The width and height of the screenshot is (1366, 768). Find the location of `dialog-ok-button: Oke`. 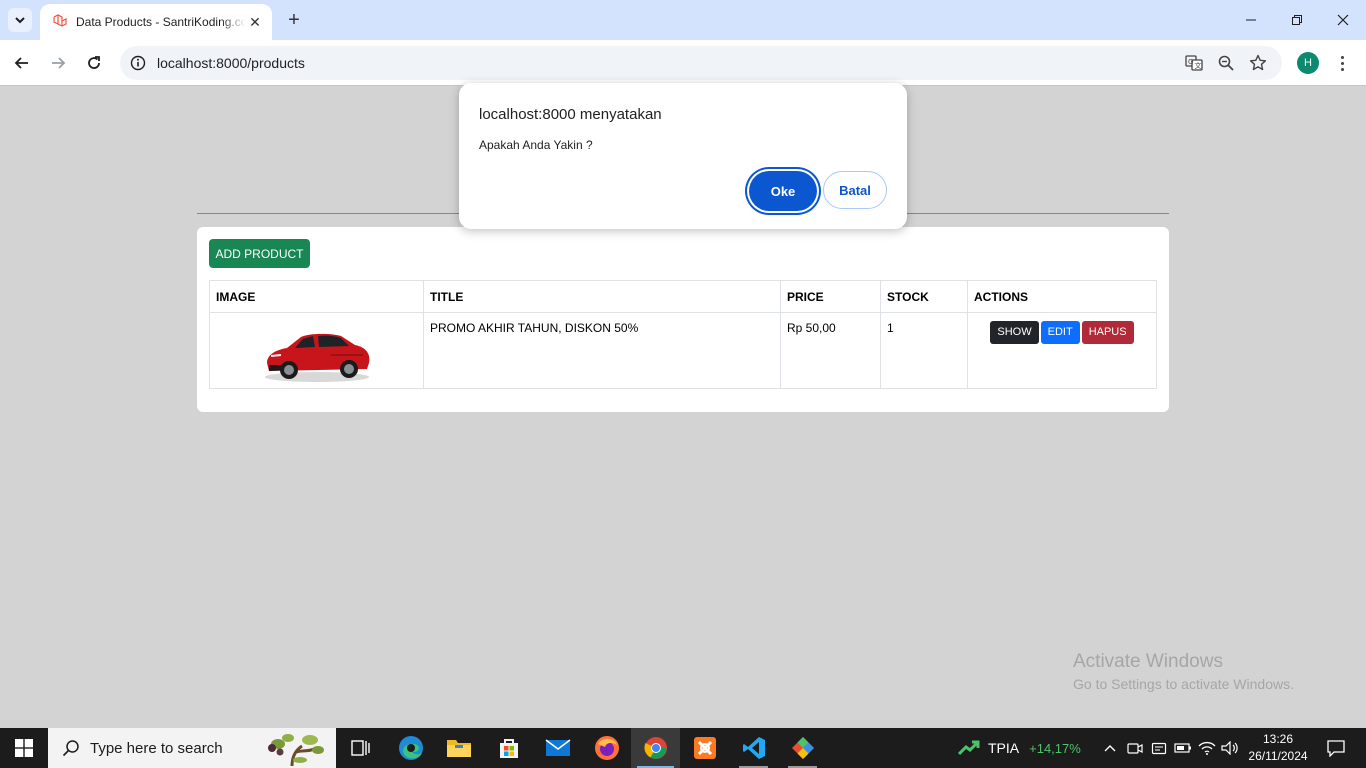

dialog-ok-button: Oke is located at coordinates (783, 191).